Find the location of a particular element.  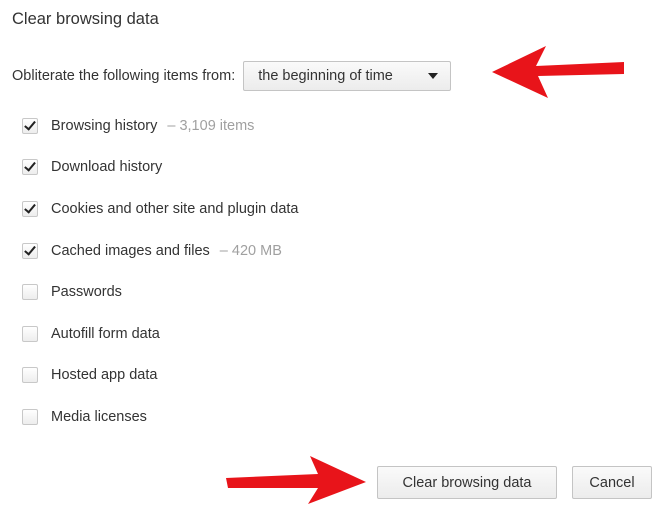

item-hosted-app-data: Hosted app data is located at coordinates (160, 376).